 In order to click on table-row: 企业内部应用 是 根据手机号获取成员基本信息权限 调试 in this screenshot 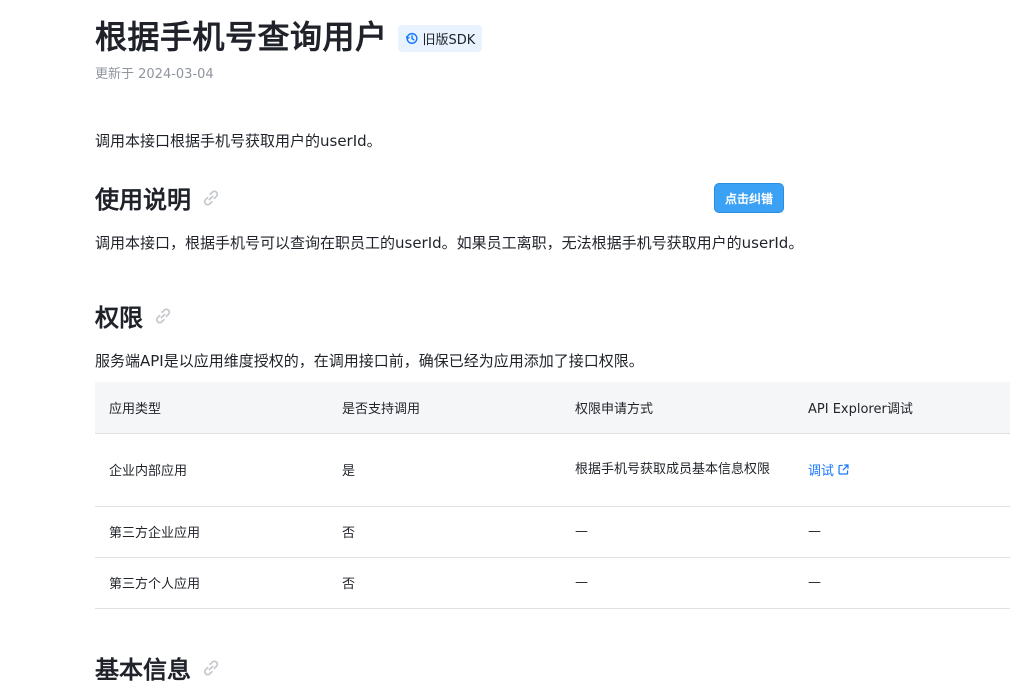, I will do `click(552, 470)`.